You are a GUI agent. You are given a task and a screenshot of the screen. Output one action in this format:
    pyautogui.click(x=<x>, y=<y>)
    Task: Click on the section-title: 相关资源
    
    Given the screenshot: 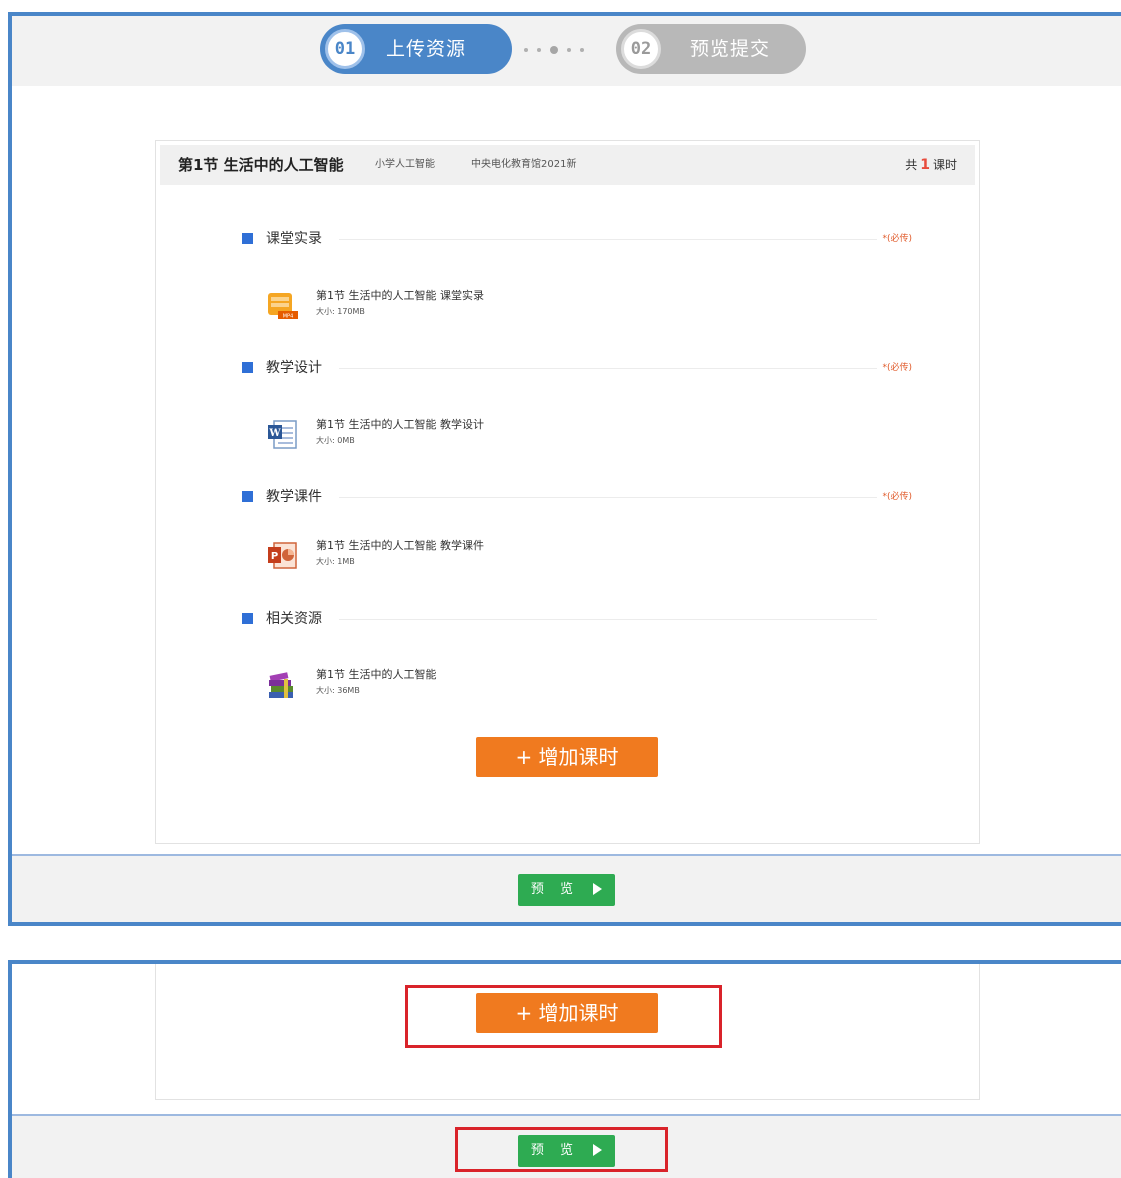 What is the action you would take?
    pyautogui.click(x=294, y=619)
    